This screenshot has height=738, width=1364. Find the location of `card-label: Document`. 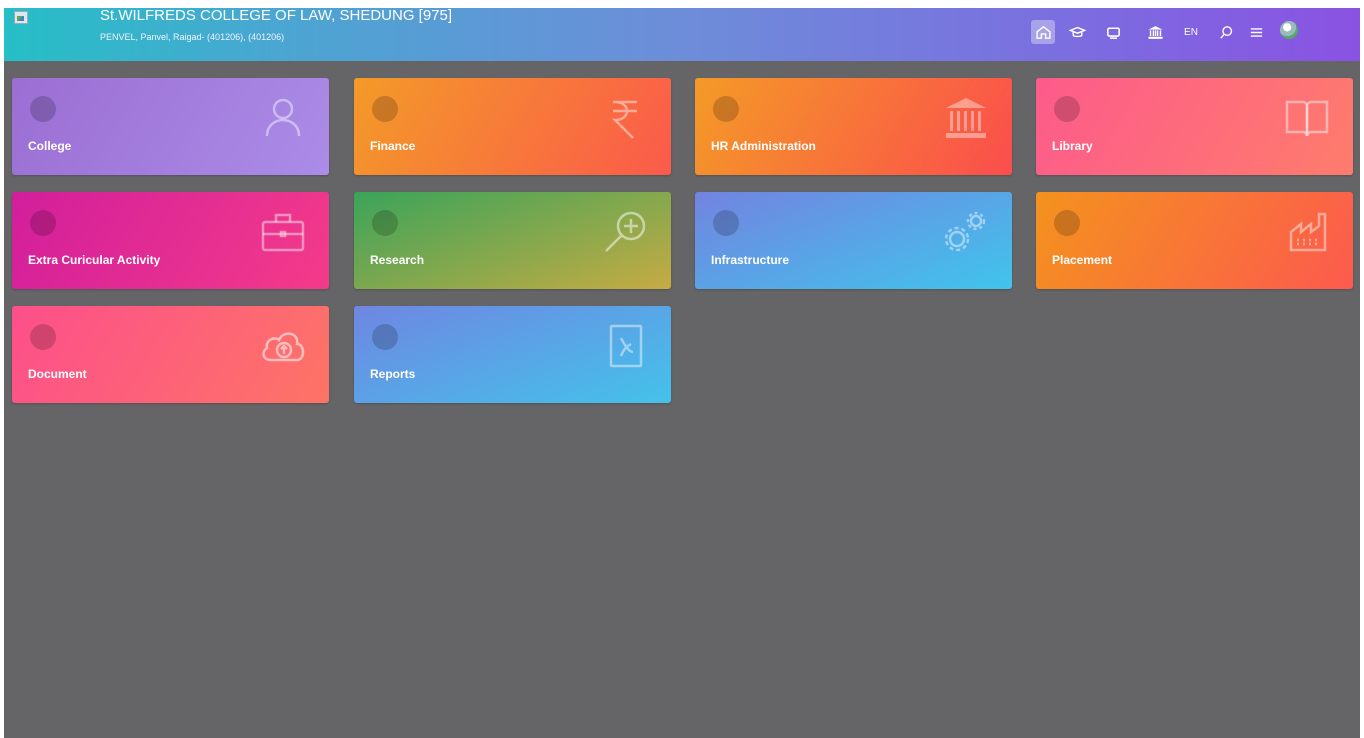

card-label: Document is located at coordinates (57, 374).